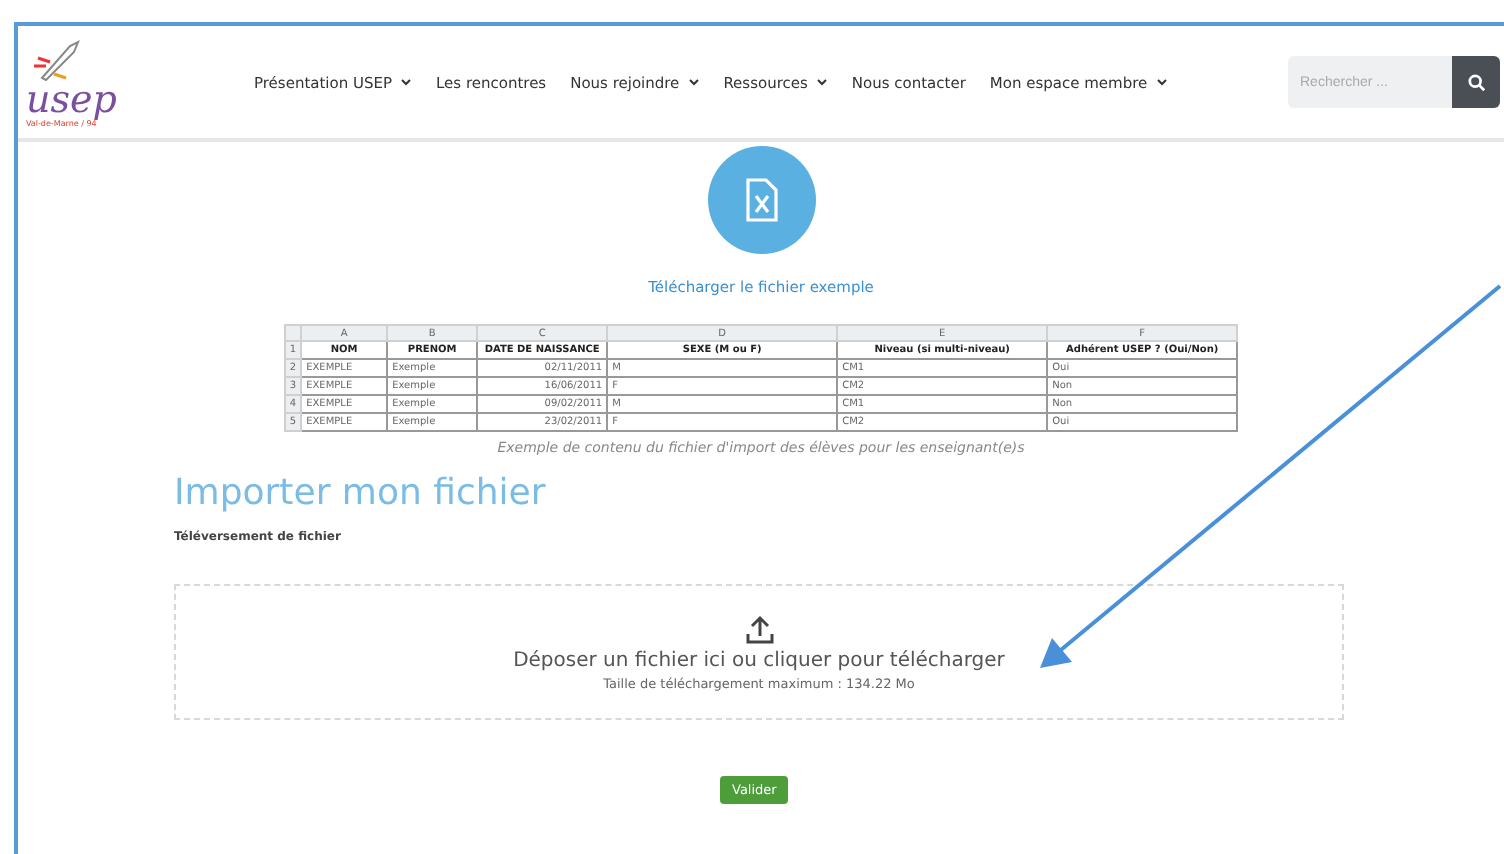 The image size is (1504, 854). What do you see at coordinates (293, 333) in the screenshot?
I see `corner-cell` at bounding box center [293, 333].